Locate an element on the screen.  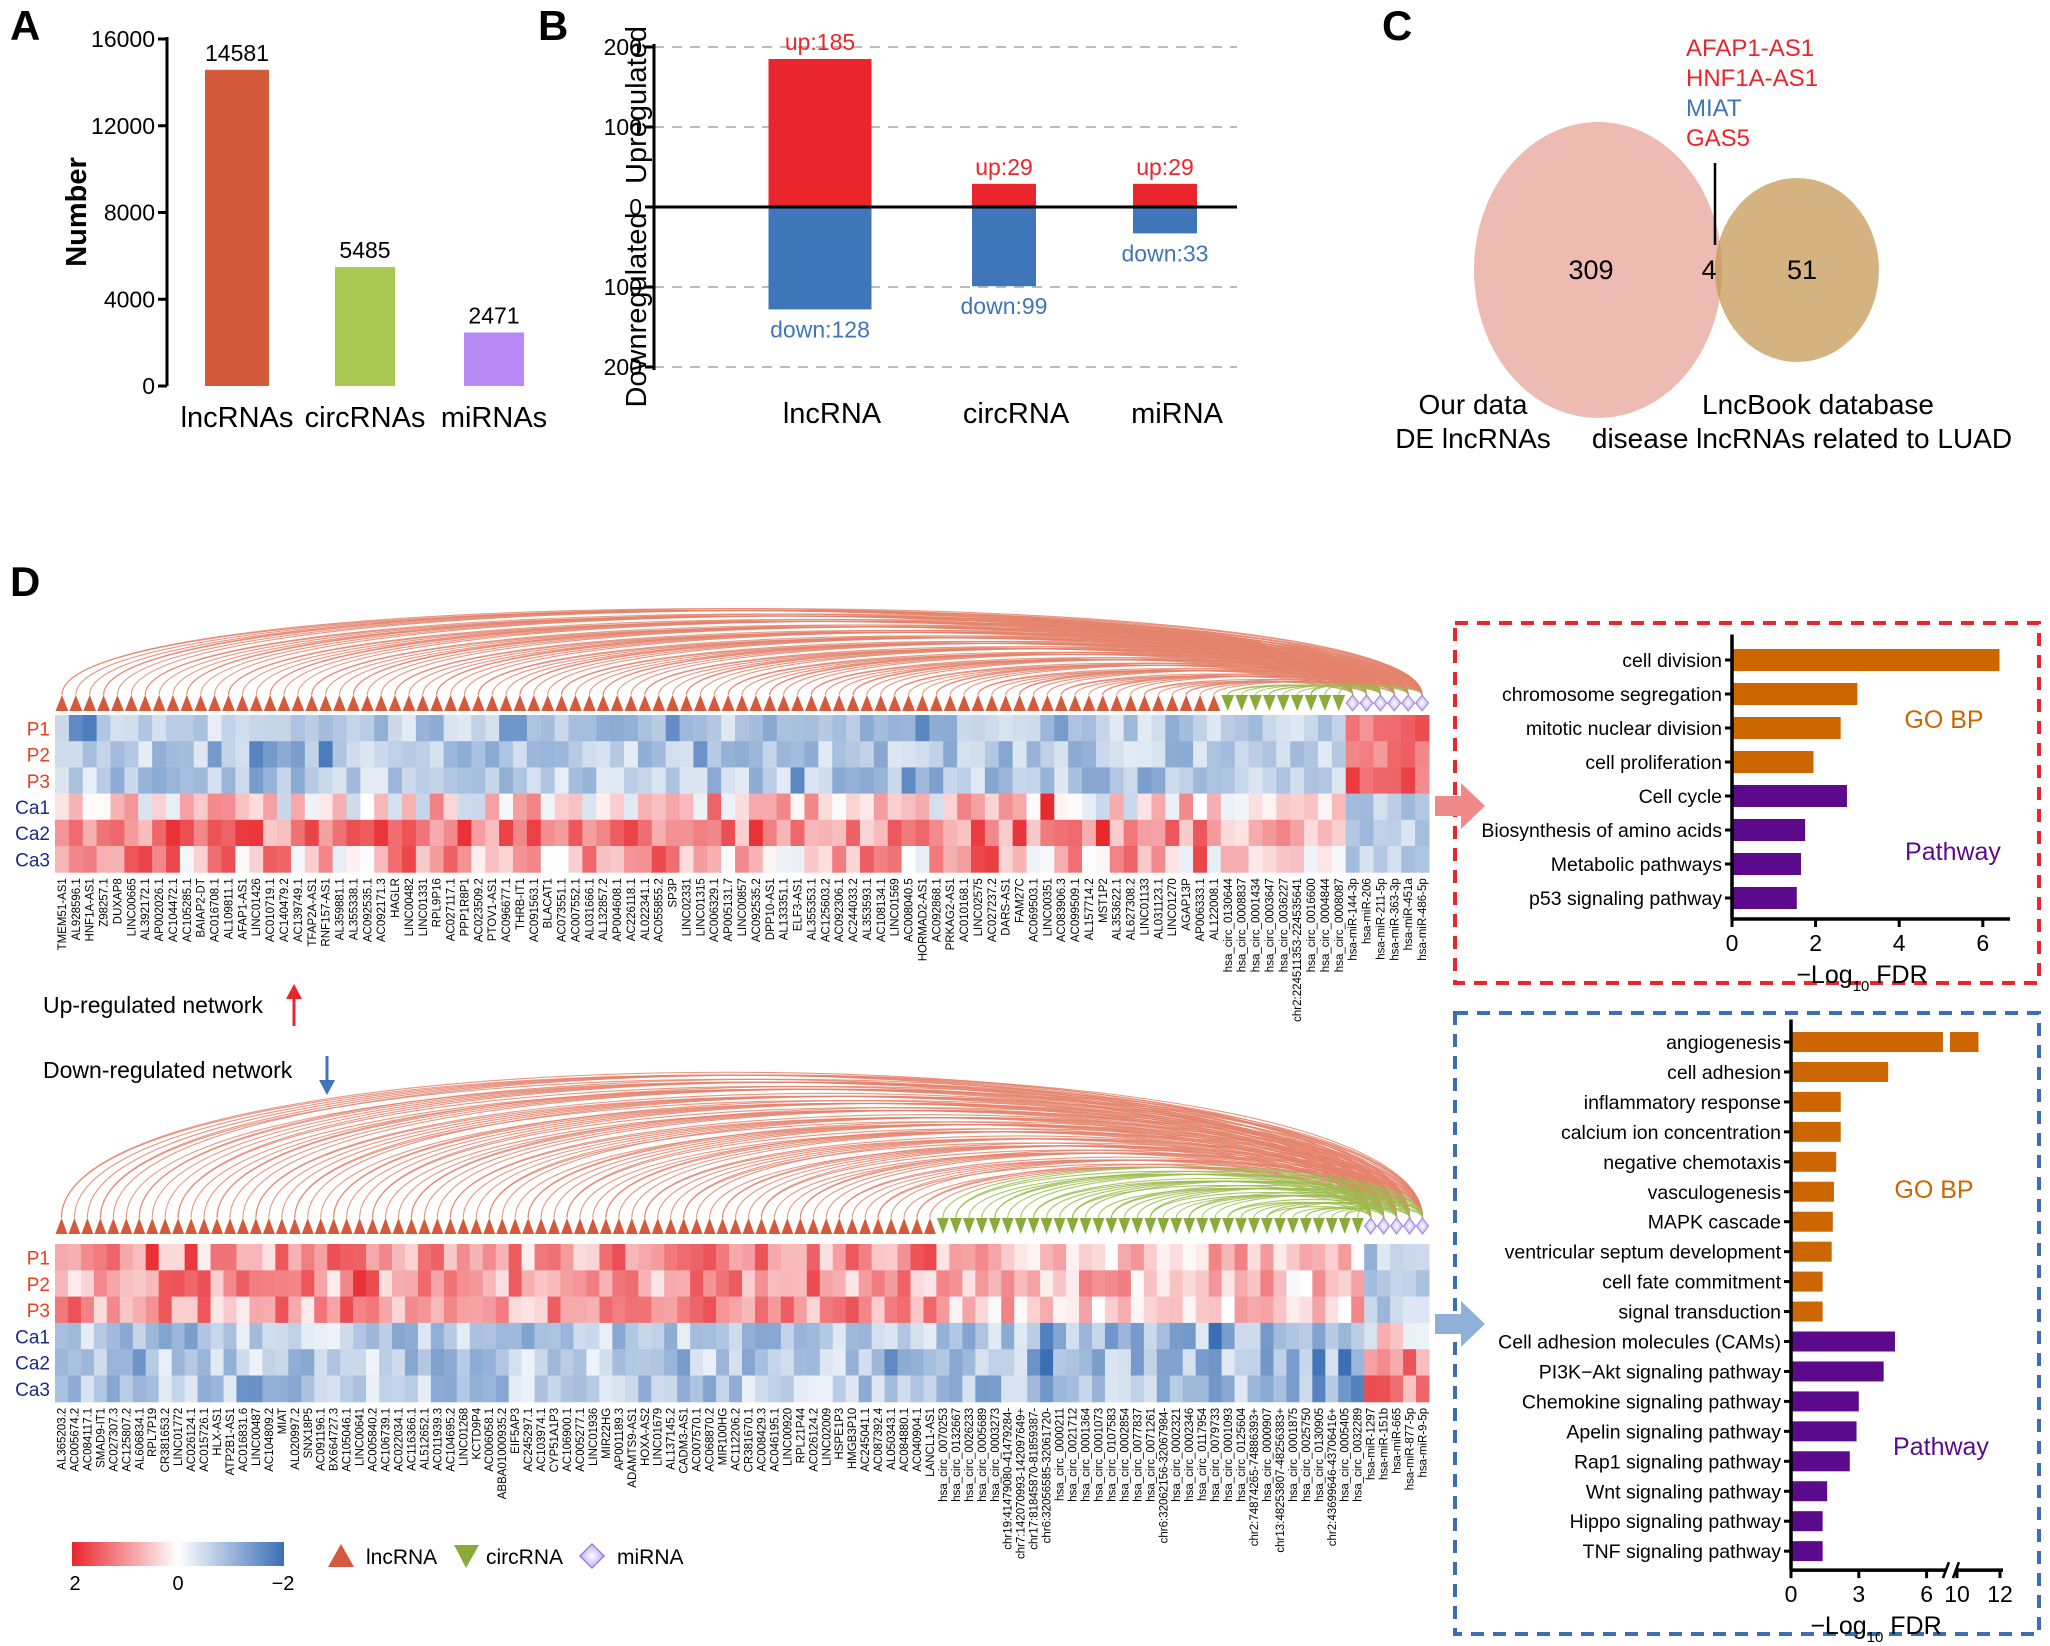
lncRNA-column-label: AC104695.2 is located at coordinates (451, 1440).